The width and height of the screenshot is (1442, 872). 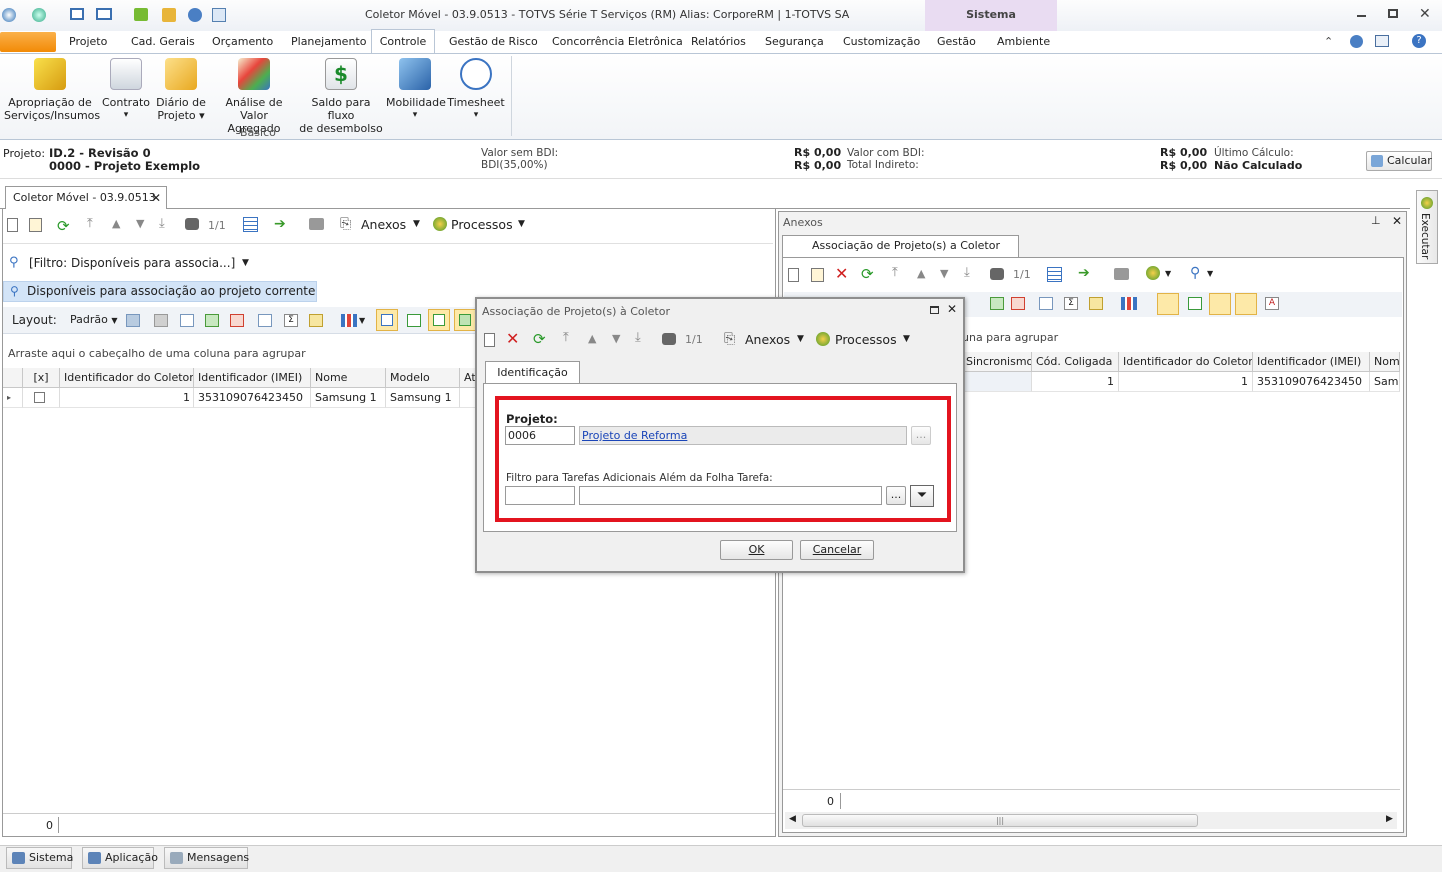 What do you see at coordinates (718, 42) in the screenshot?
I see `tab-relatorios: Relatórios` at bounding box center [718, 42].